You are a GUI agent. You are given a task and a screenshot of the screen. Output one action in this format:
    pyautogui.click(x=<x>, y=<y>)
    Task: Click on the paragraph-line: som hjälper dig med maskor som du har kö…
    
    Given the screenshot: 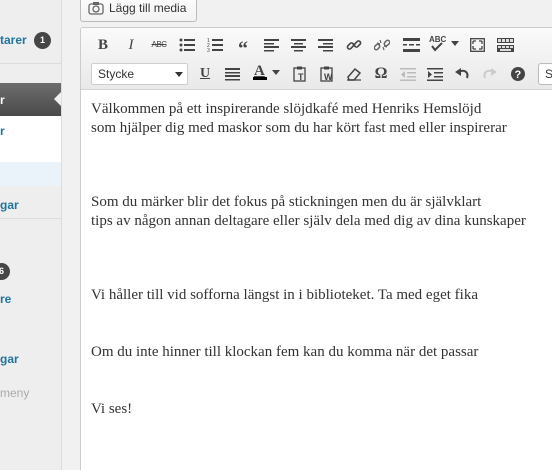 What is the action you would take?
    pyautogui.click(x=299, y=128)
    